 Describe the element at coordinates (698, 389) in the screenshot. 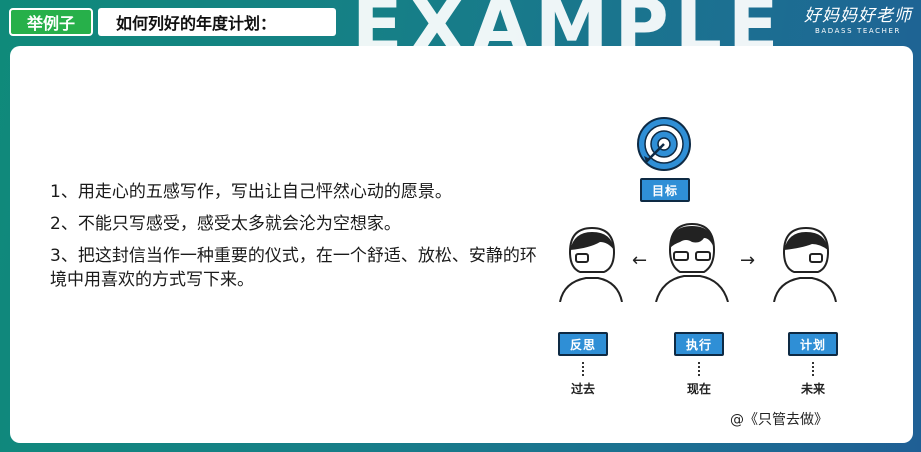

I see `middle-time-label: 现在` at that location.